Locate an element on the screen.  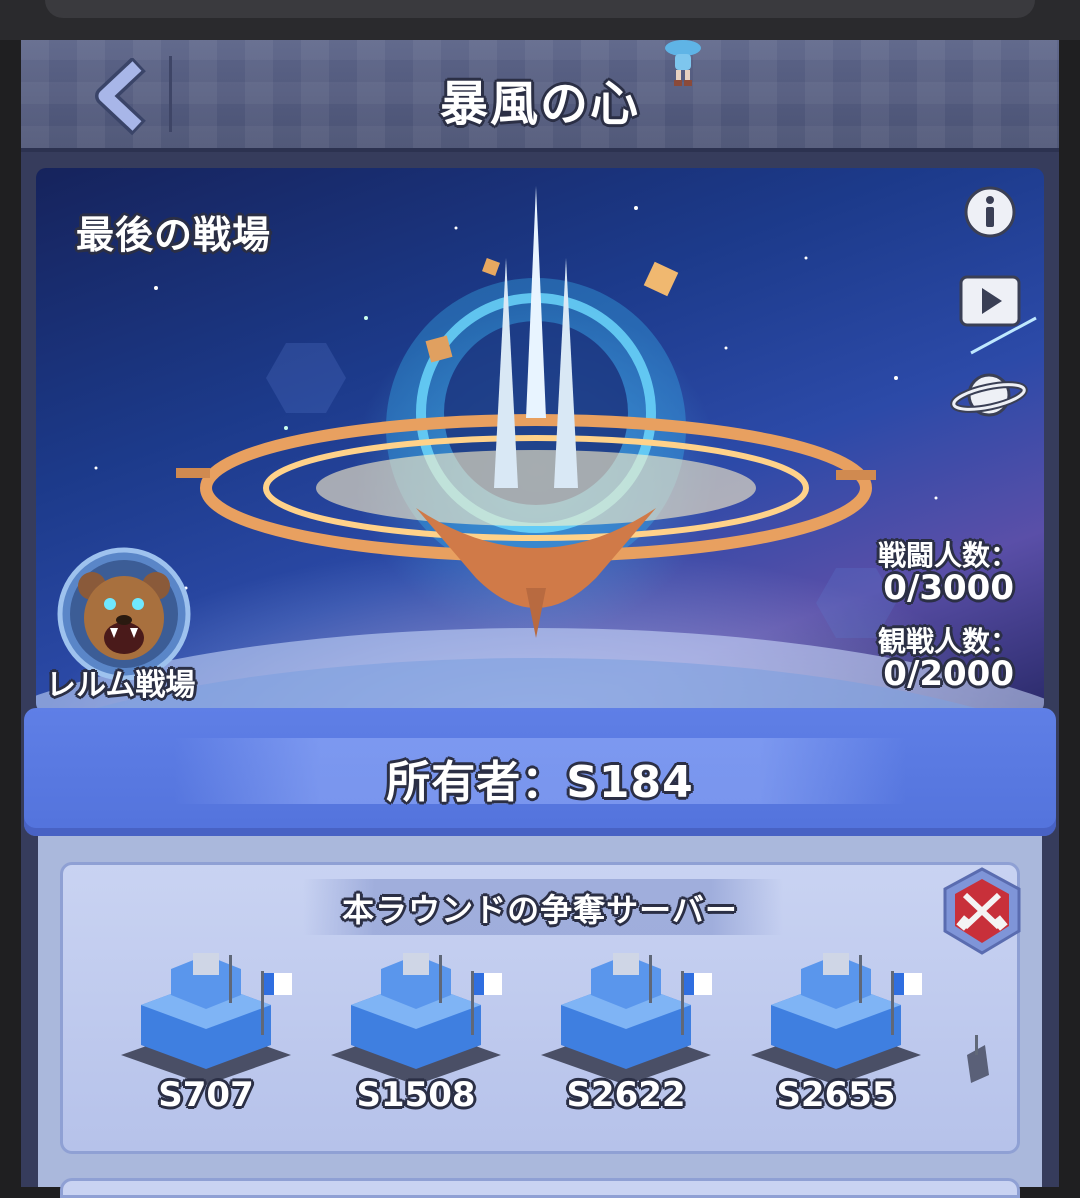
war-badge-button is located at coordinates (982, 911).